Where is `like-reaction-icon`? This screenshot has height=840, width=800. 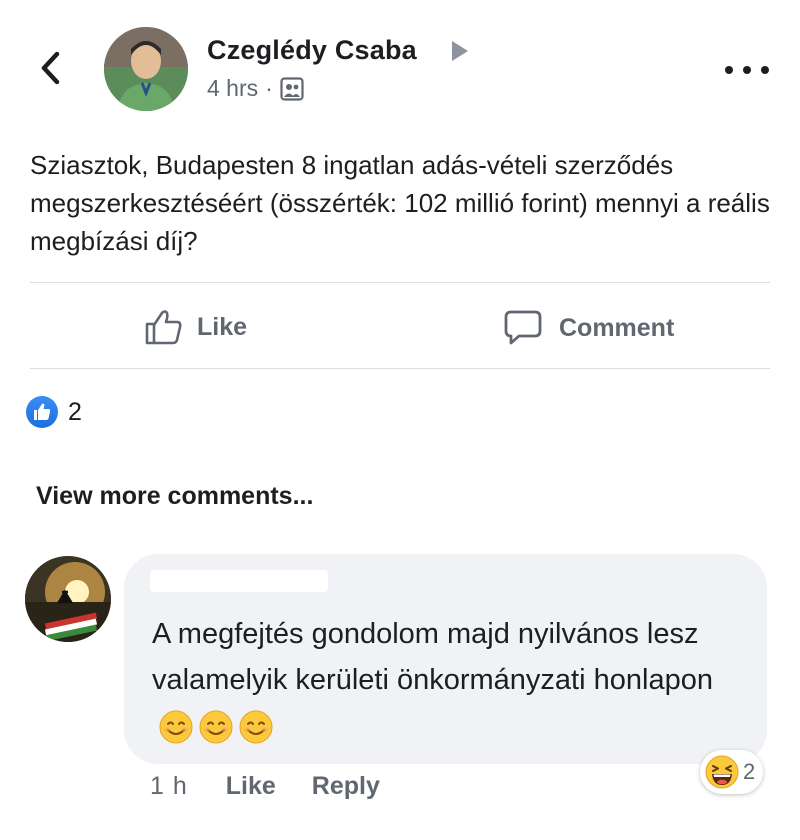 like-reaction-icon is located at coordinates (42, 412).